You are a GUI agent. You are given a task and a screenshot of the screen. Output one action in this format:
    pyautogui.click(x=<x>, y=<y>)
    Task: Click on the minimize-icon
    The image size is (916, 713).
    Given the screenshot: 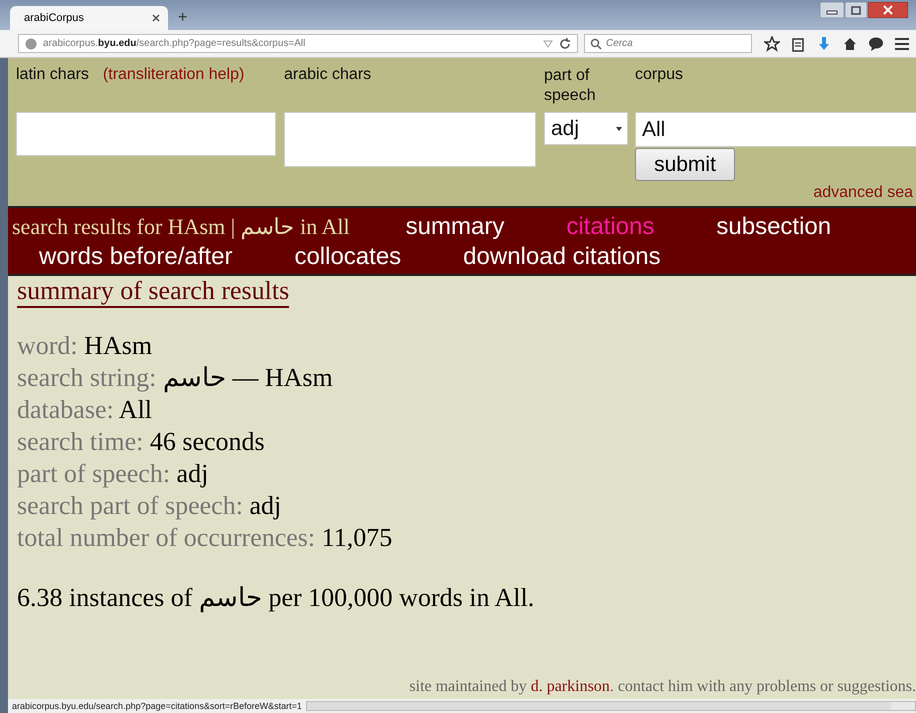 What is the action you would take?
    pyautogui.click(x=832, y=10)
    